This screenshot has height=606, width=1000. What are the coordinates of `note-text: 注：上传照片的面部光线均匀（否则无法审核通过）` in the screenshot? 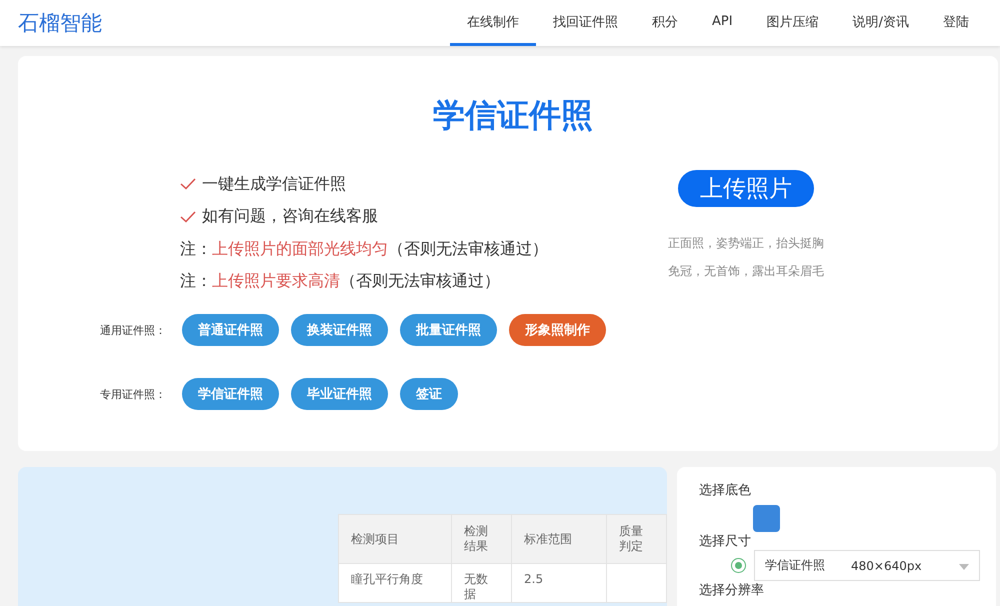 It's located at (364, 249).